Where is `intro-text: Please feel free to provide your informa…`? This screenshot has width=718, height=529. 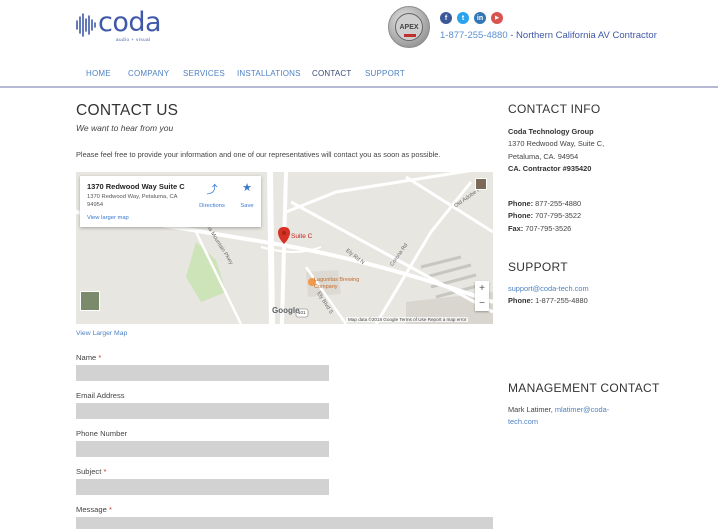
intro-text: Please feel free to provide your informa… is located at coordinates (258, 154).